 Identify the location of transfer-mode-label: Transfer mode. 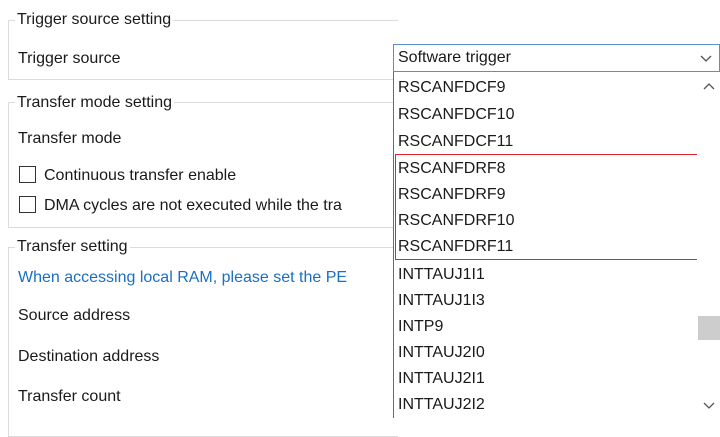
(70, 138).